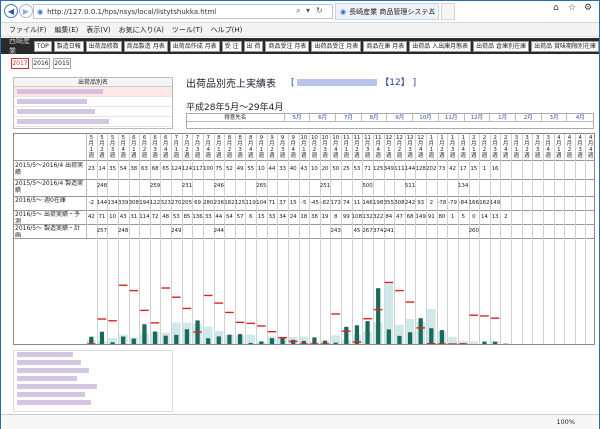 The width and height of the screenshot is (600, 429). What do you see at coordinates (103, 46) in the screenshot?
I see `nav-shipment-edit: 出荷品修数` at bounding box center [103, 46].